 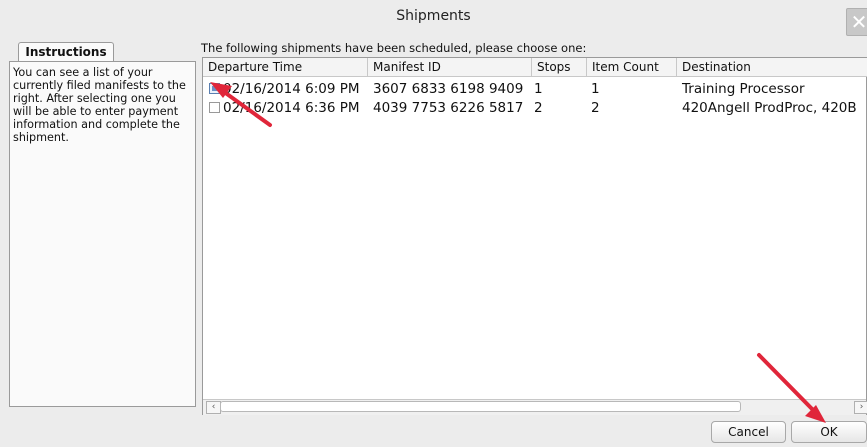 What do you see at coordinates (448, 89) in the screenshot?
I see `manifest-id-cell: 3607 6833 6198 9409` at bounding box center [448, 89].